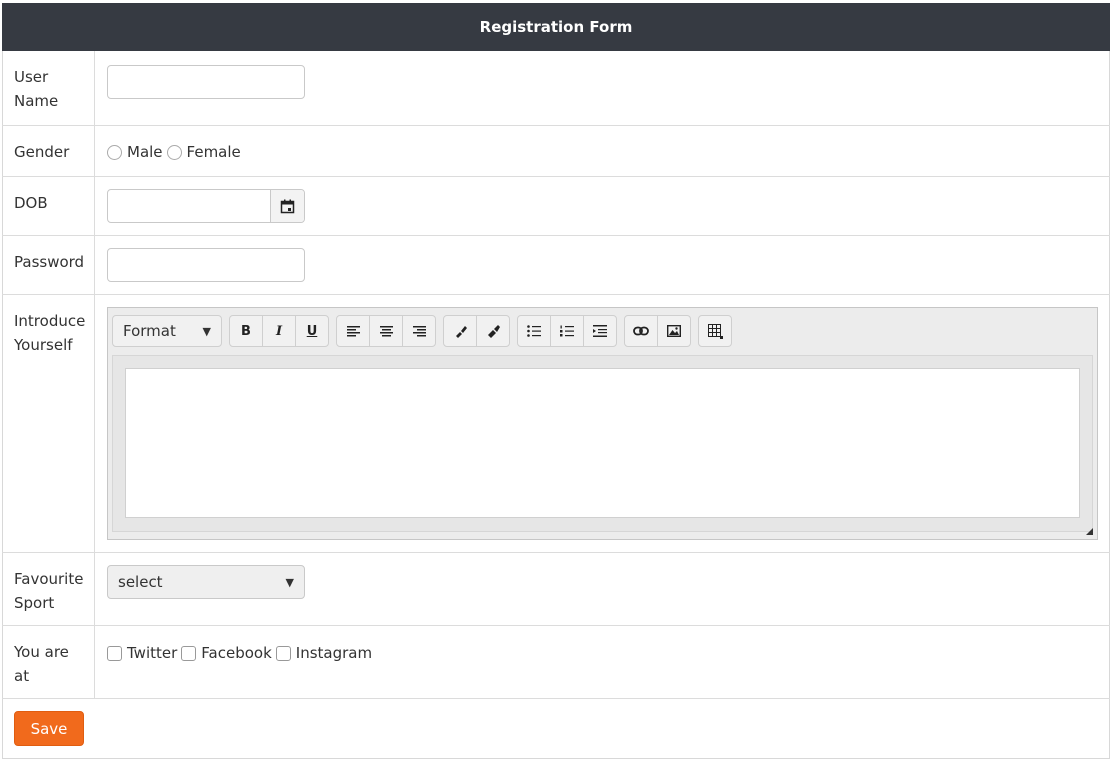 Image resolution: width=1112 pixels, height=764 pixels. Describe the element at coordinates (283, 653) in the screenshot. I see `instagram-checkbox` at that location.